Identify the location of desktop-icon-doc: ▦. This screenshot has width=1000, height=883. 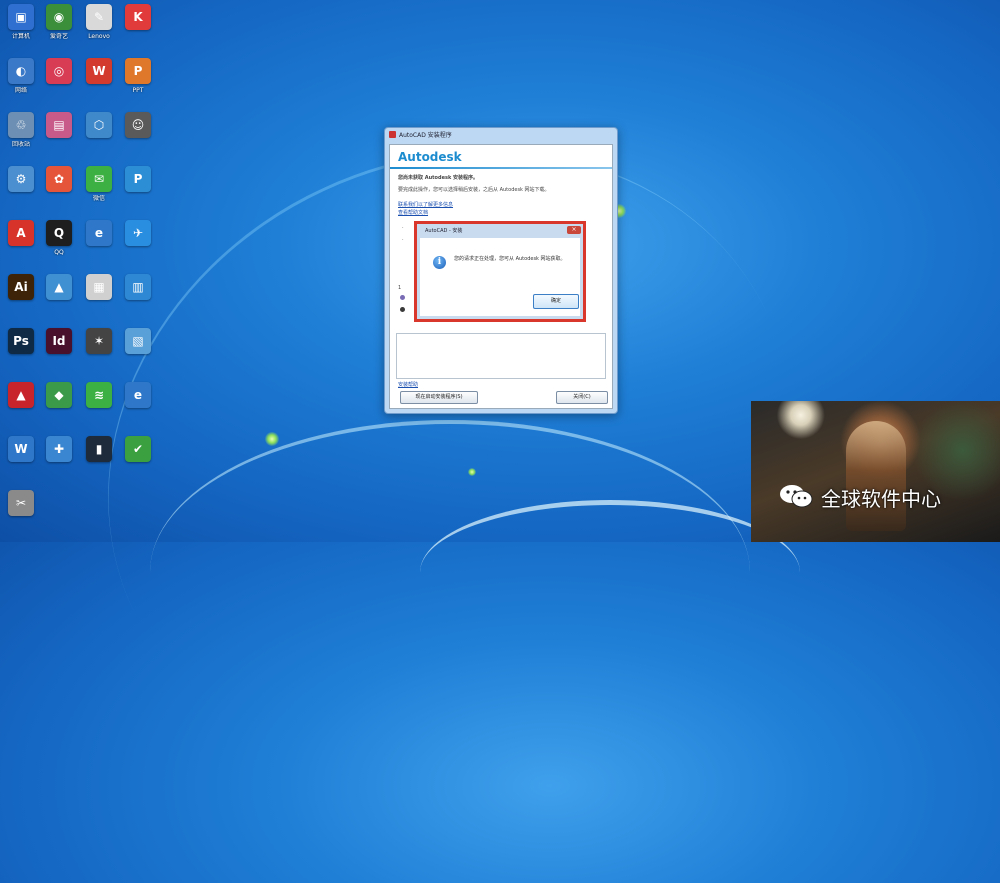
(99, 298).